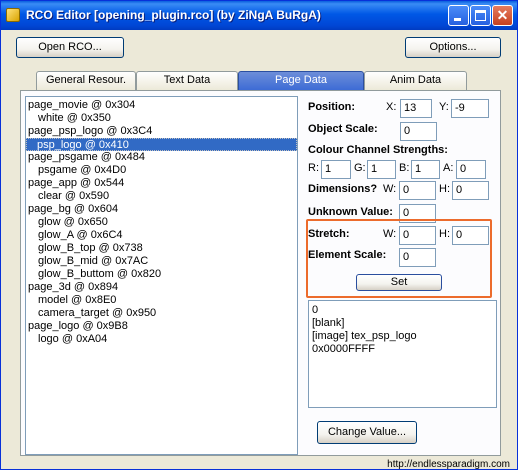 This screenshot has height=470, width=518. I want to click on tree-item: model @ 0x8E0, so click(77, 300).